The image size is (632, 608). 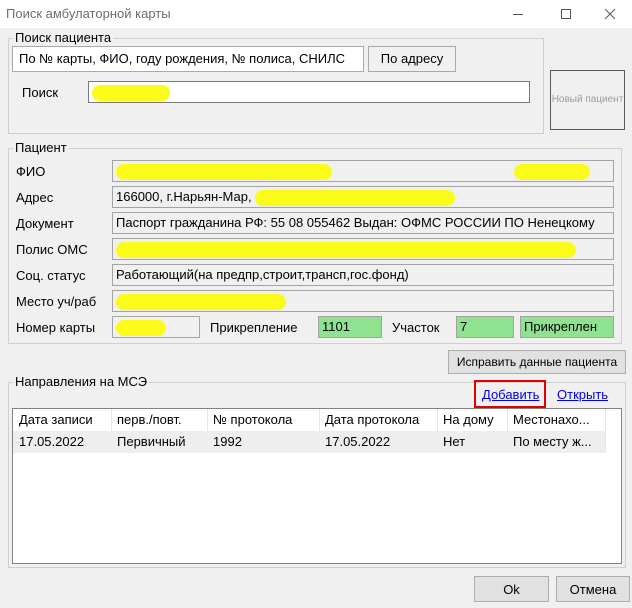 I want to click on address-label: Адрес, so click(x=35, y=197).